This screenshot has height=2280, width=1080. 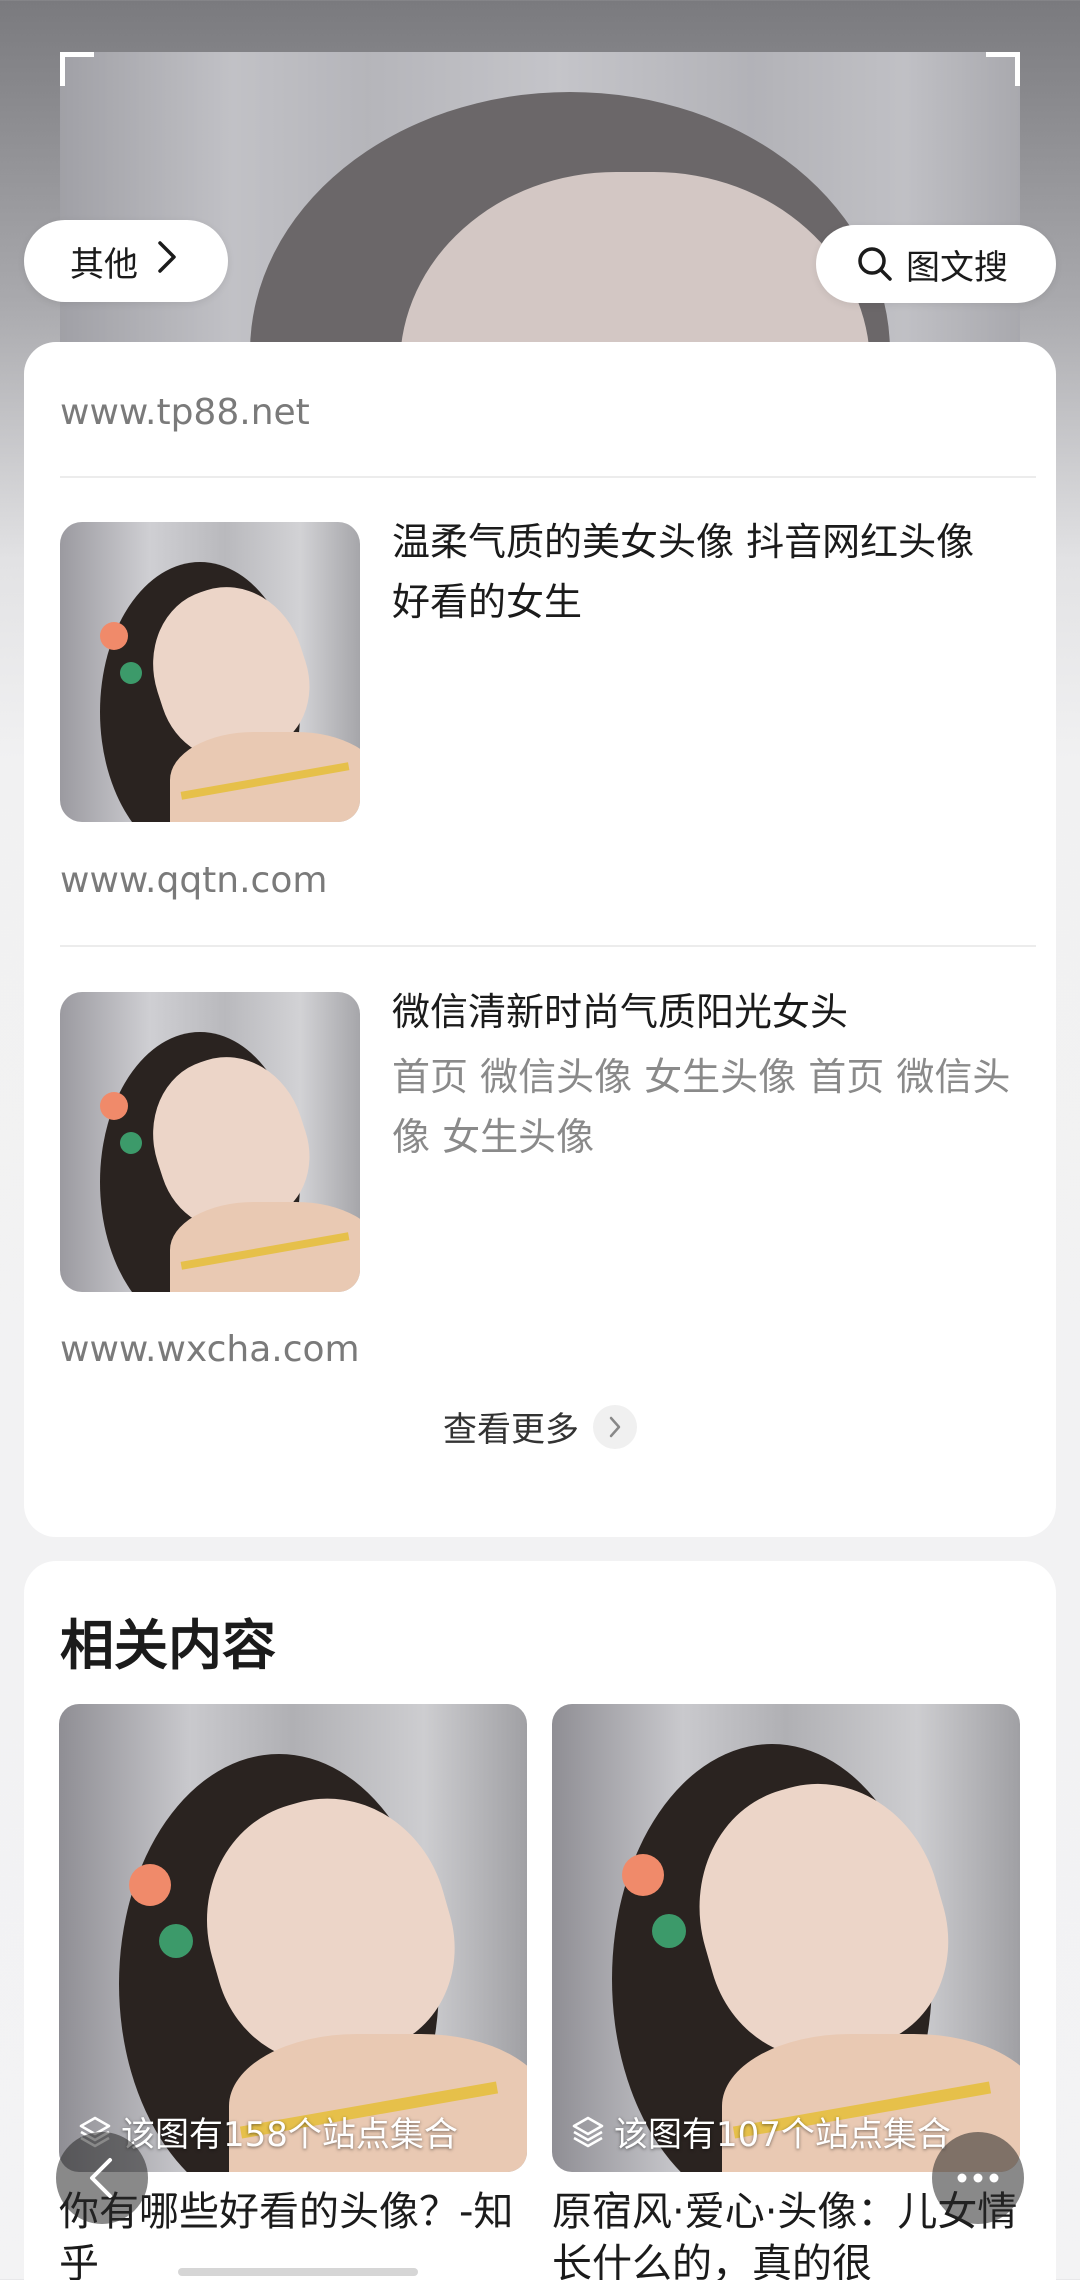 I want to click on related-image: 该图有158个站点集合, so click(x=293, y=1938).